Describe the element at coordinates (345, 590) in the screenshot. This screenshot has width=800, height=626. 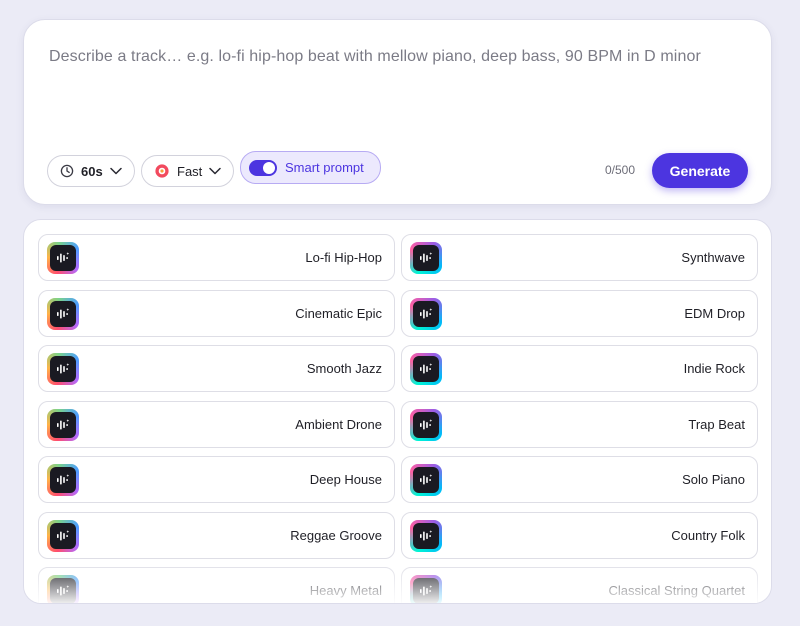
I see `preset-name: Heavy Metal` at that location.